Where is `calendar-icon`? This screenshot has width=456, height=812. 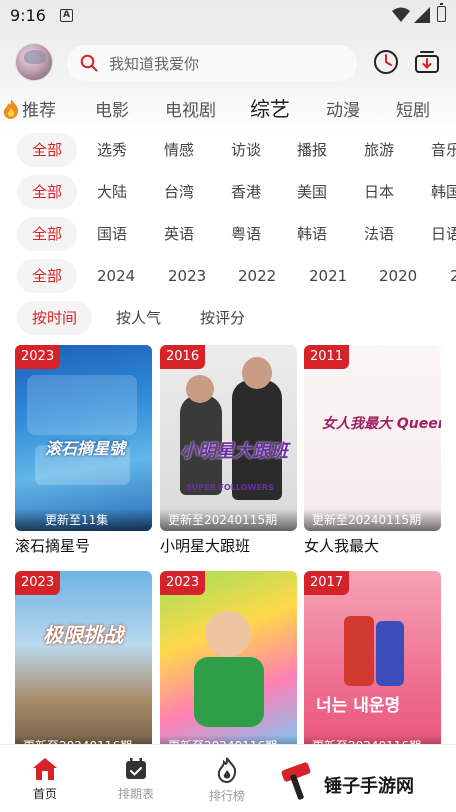 calendar-icon is located at coordinates (136, 768).